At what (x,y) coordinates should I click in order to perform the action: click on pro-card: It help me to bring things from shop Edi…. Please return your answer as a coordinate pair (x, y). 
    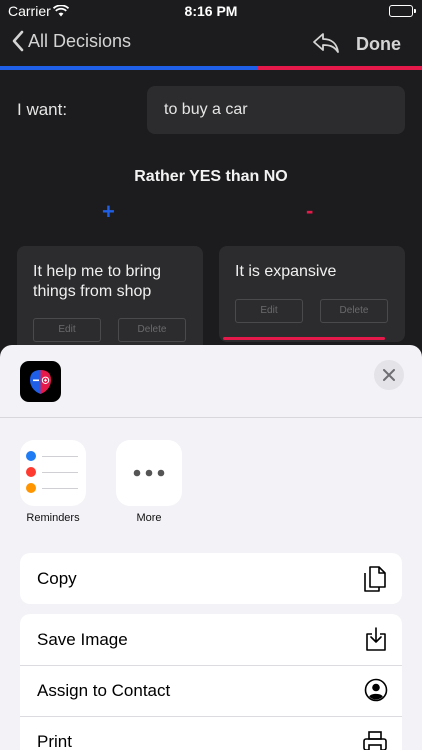
    Looking at the image, I should click on (110, 301).